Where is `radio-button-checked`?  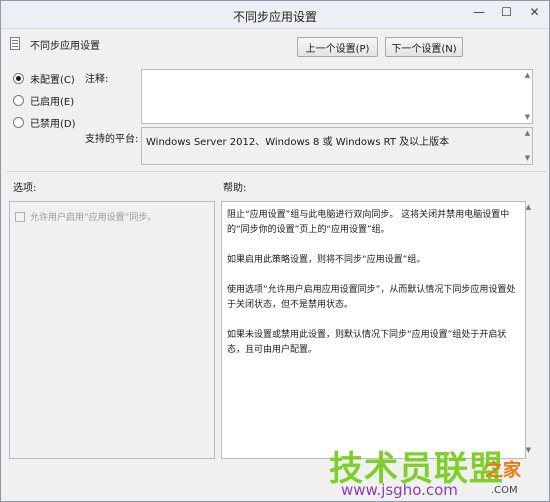
radio-button-checked is located at coordinates (18, 78).